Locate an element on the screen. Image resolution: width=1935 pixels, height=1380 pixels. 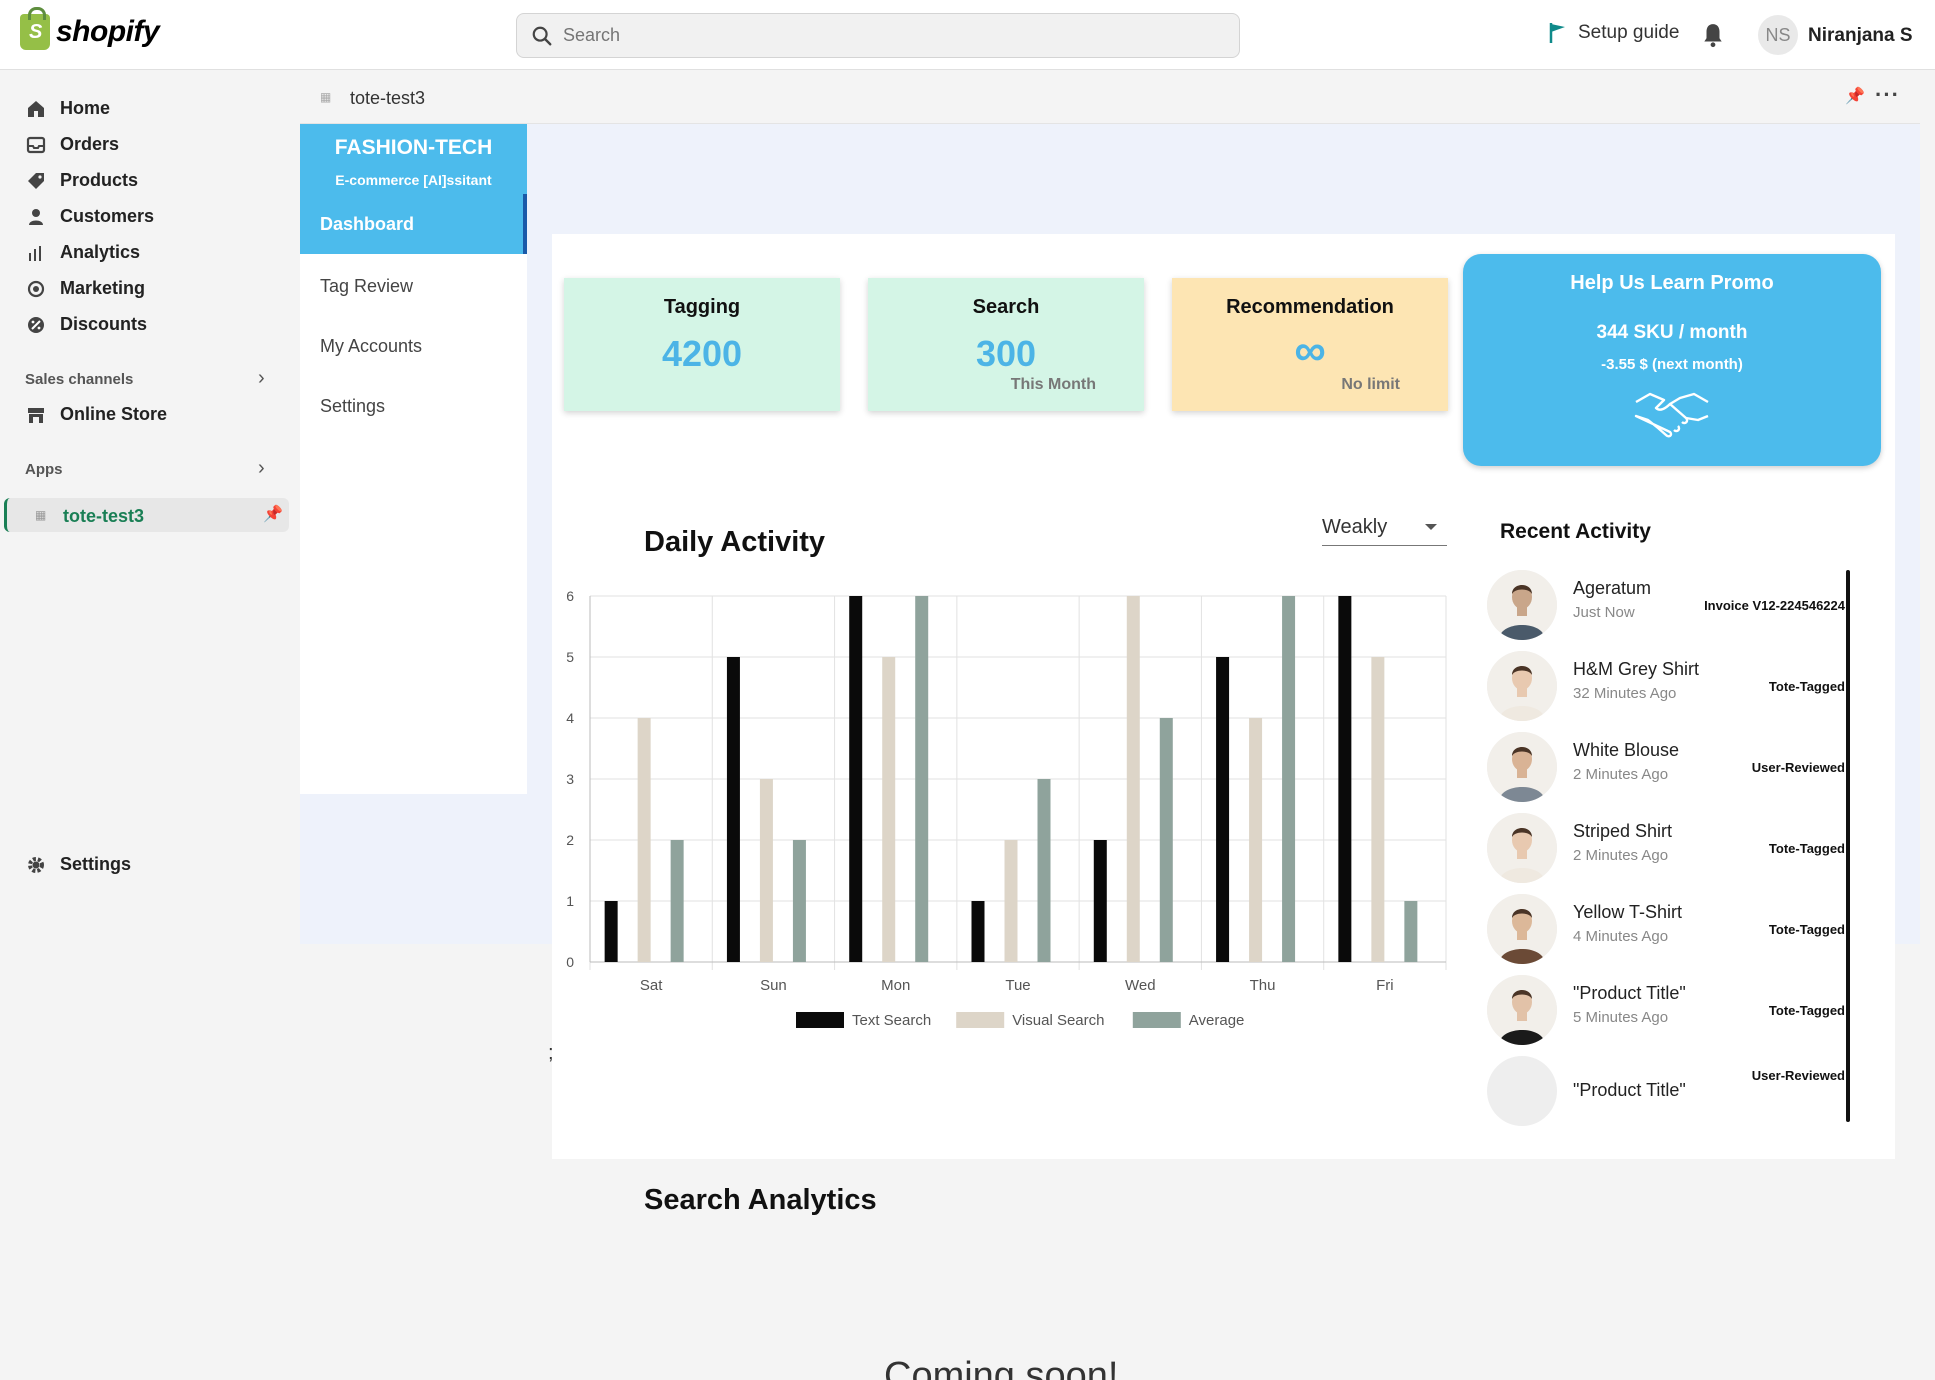
tag-icon is located at coordinates (36, 180).